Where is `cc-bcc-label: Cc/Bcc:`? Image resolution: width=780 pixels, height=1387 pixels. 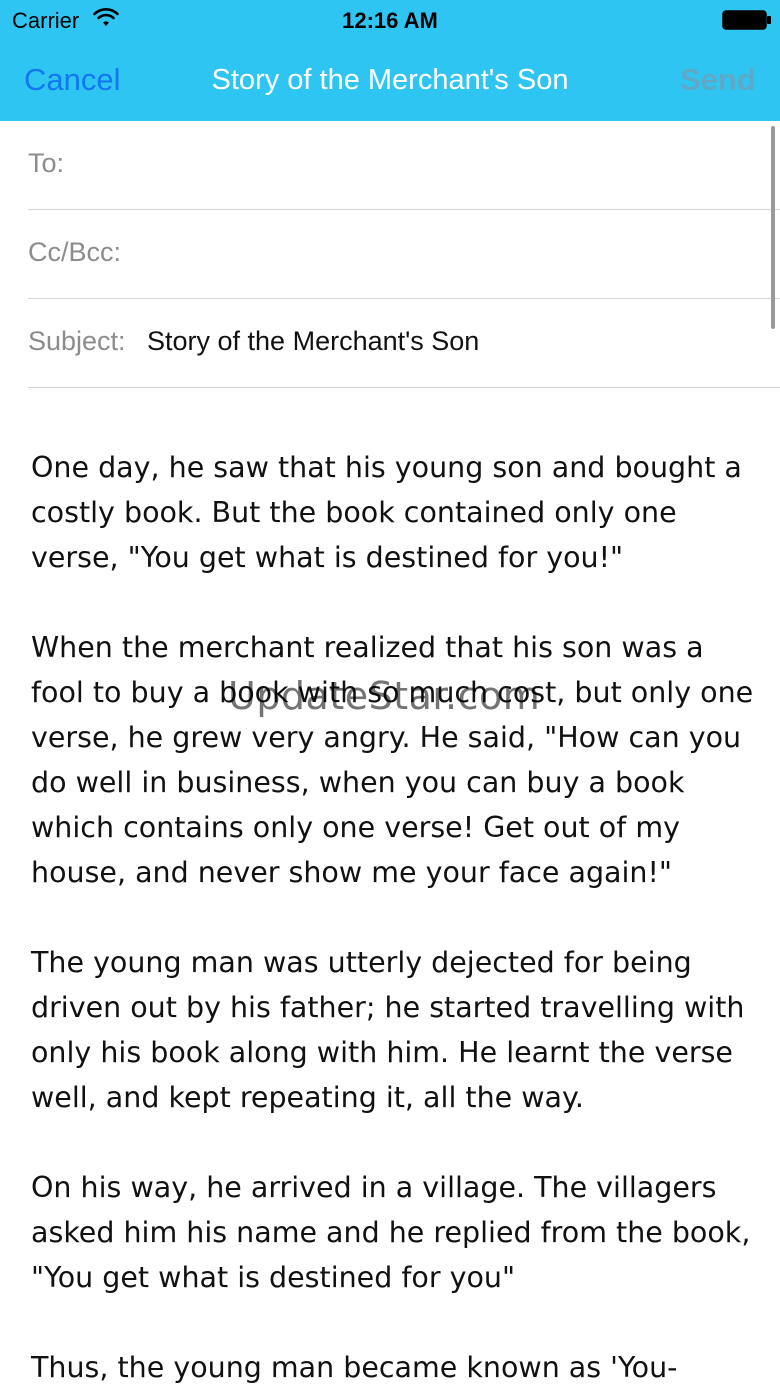
cc-bcc-label: Cc/Bcc: is located at coordinates (75, 252).